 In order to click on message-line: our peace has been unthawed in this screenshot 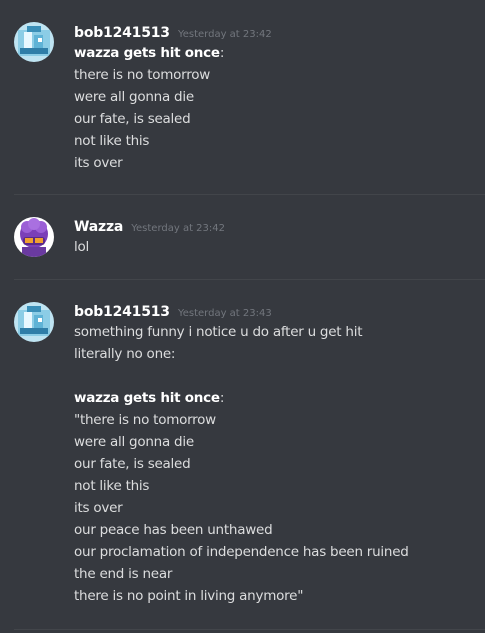, I will do `click(173, 530)`.